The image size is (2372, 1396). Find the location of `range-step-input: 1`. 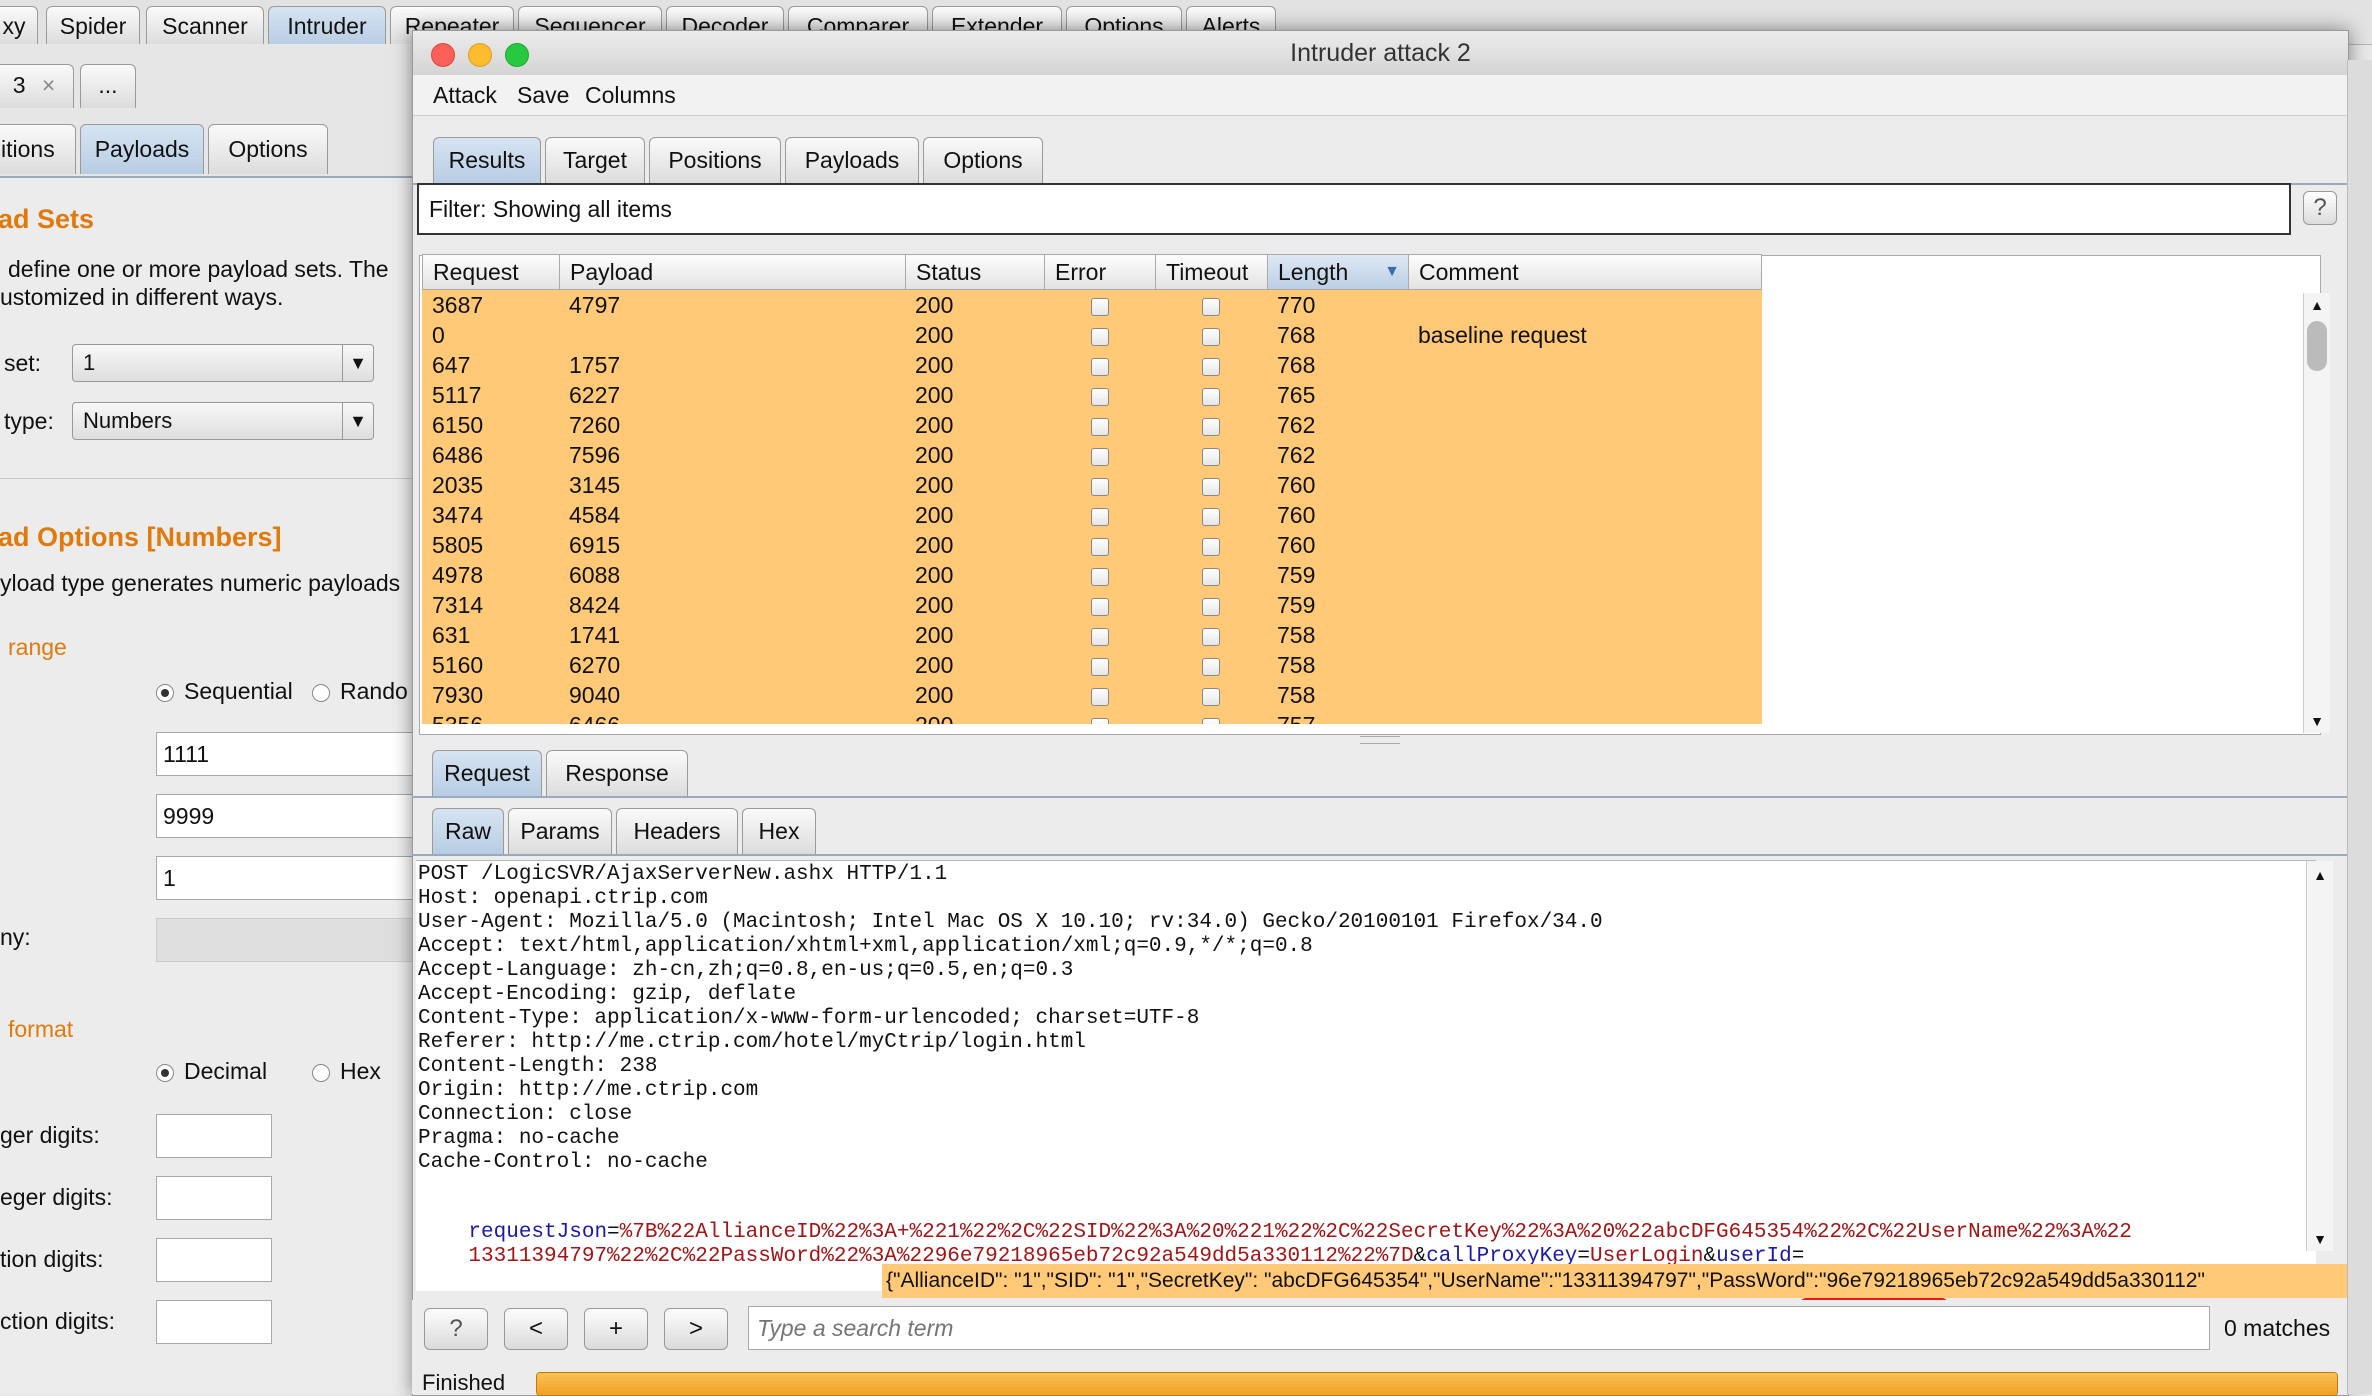

range-step-input: 1 is located at coordinates (291, 878).